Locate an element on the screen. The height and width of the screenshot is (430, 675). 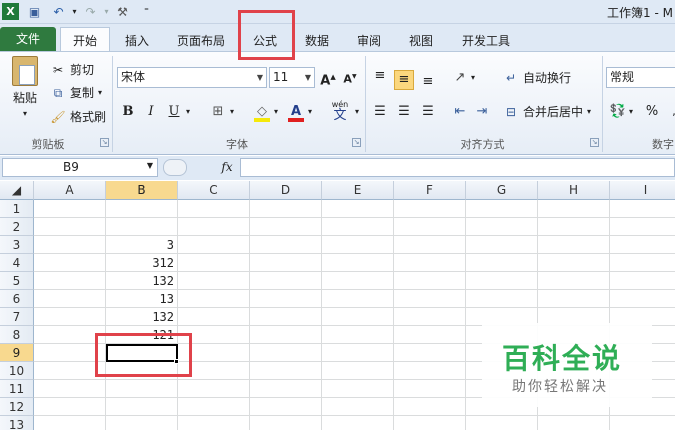
percent-button: % is located at coordinates (652, 112).